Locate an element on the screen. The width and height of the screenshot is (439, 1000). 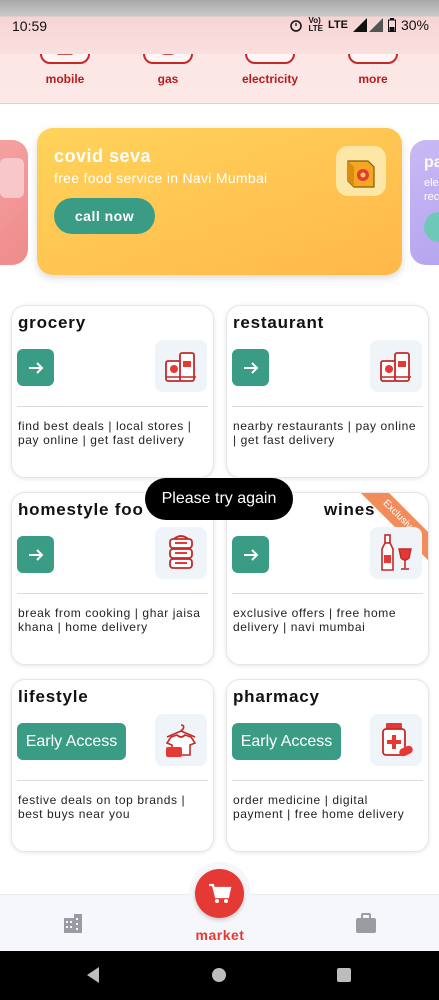
banner-title: covid seva is located at coordinates (103, 156).